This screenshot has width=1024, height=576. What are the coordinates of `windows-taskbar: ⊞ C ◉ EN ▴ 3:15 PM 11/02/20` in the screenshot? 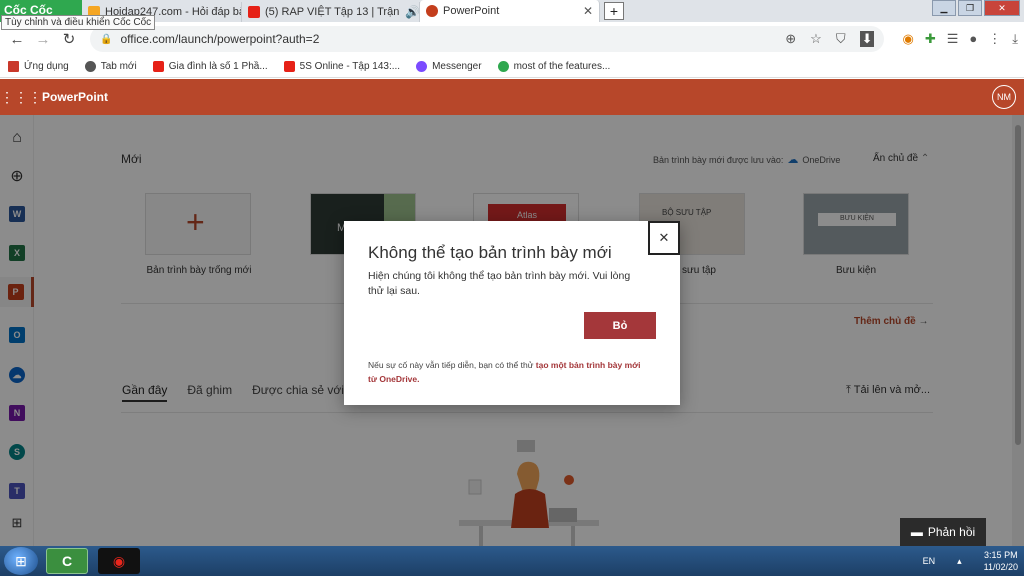 It's located at (512, 561).